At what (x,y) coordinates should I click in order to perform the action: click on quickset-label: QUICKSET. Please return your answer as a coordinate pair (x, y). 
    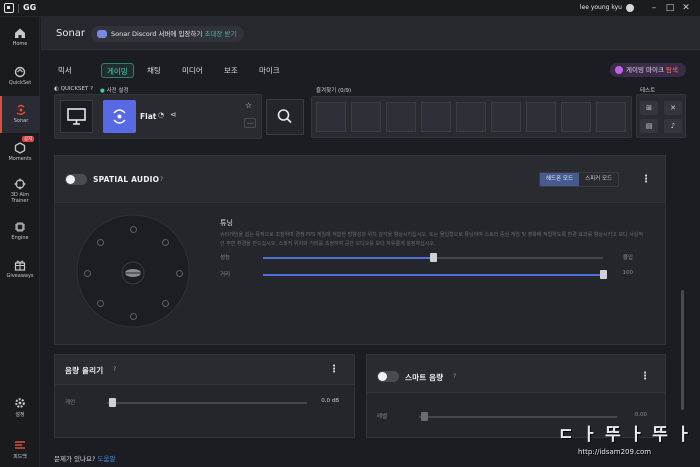
    Looking at the image, I should click on (74, 89).